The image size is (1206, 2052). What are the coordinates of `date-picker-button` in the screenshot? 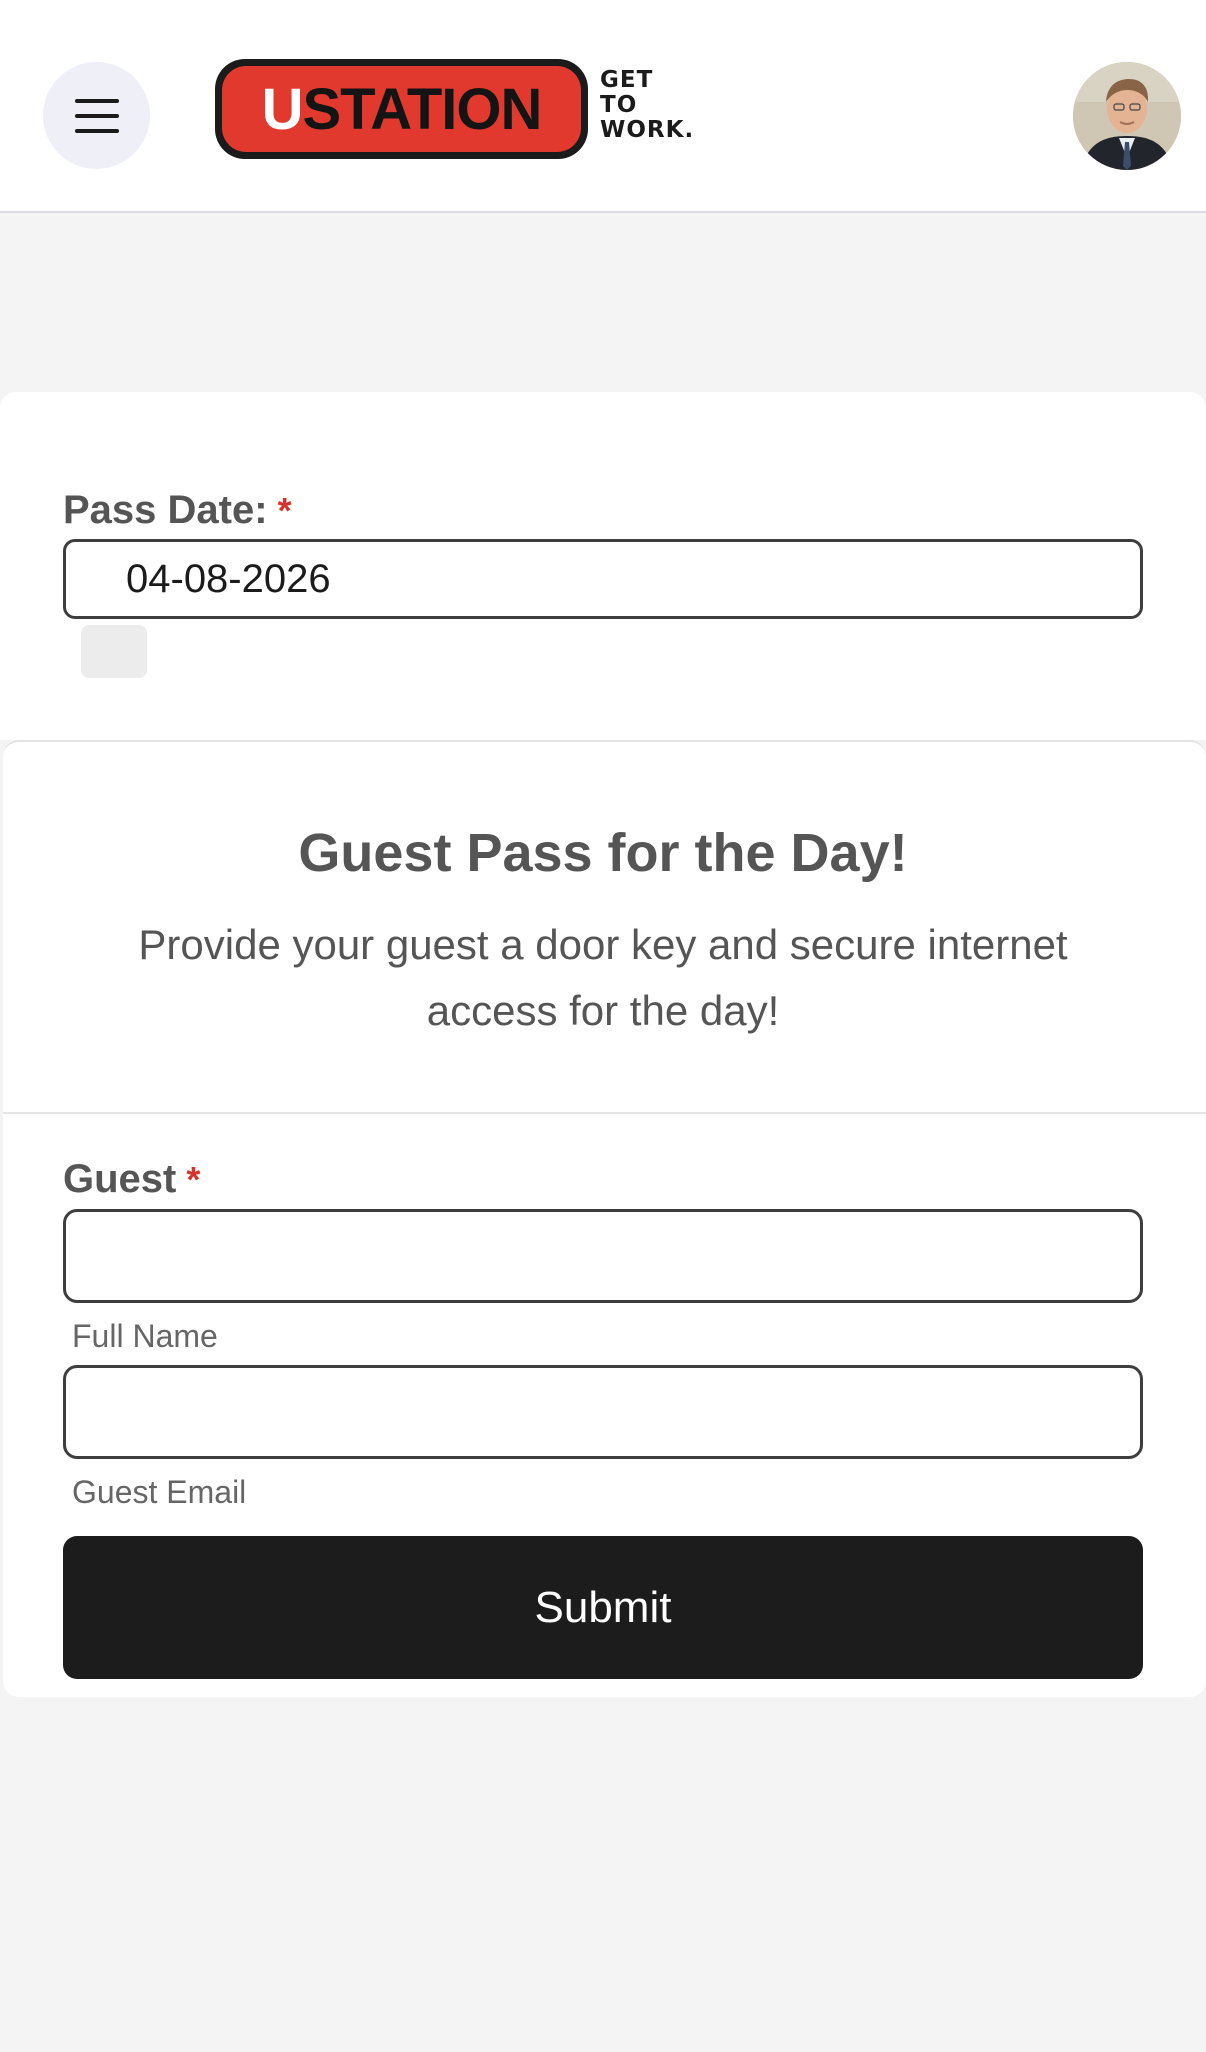 It's located at (114, 651).